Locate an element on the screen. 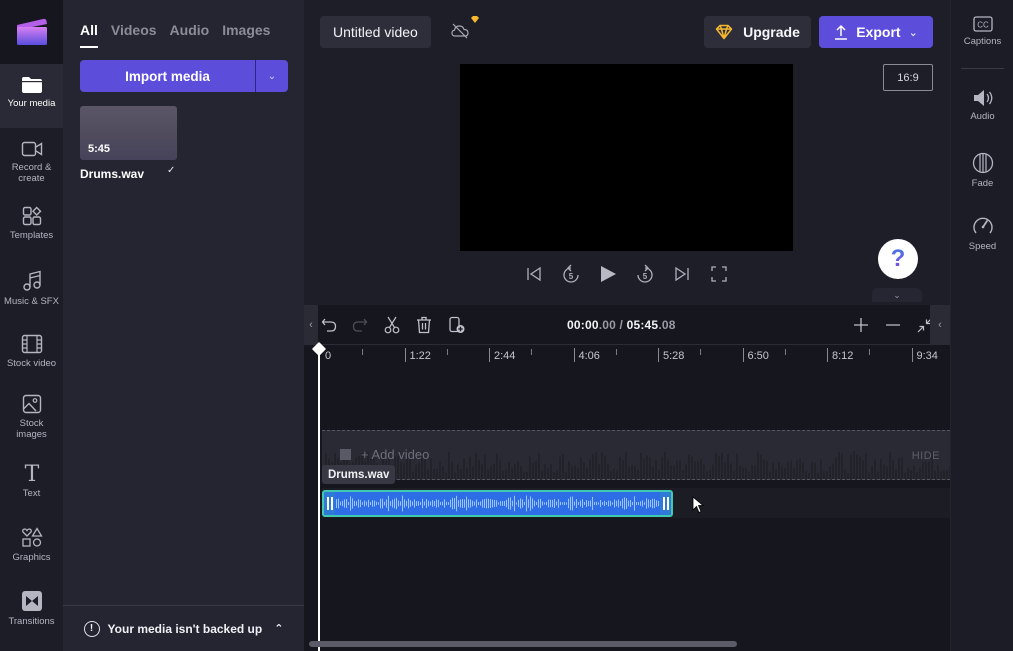 Image resolution: width=1013 pixels, height=651 pixels. backup-notice: ! Your media isn't backed up ⌃ is located at coordinates (183, 628).